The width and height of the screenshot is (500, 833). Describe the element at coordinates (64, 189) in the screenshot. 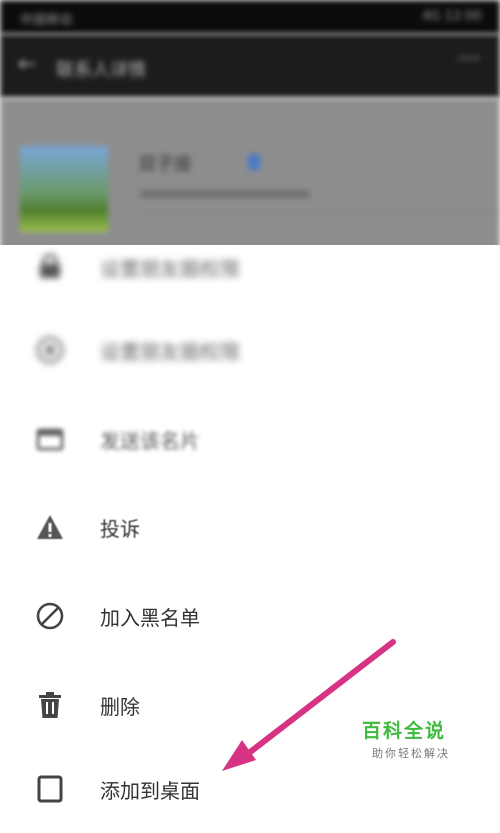

I see `avatar` at that location.